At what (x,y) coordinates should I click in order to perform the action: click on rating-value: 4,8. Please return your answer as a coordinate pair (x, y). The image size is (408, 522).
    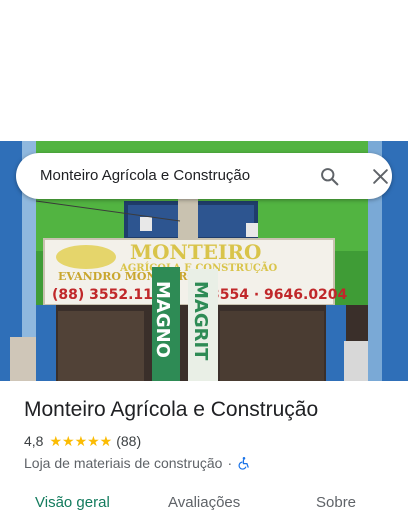
    Looking at the image, I should click on (34, 441).